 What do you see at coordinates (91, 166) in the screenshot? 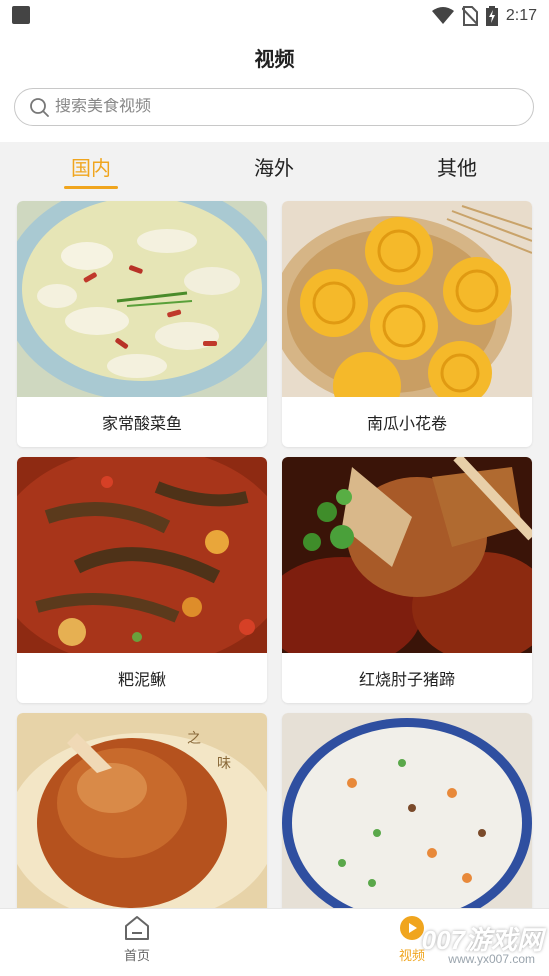
I see `tab-domestic: 国内` at bounding box center [91, 166].